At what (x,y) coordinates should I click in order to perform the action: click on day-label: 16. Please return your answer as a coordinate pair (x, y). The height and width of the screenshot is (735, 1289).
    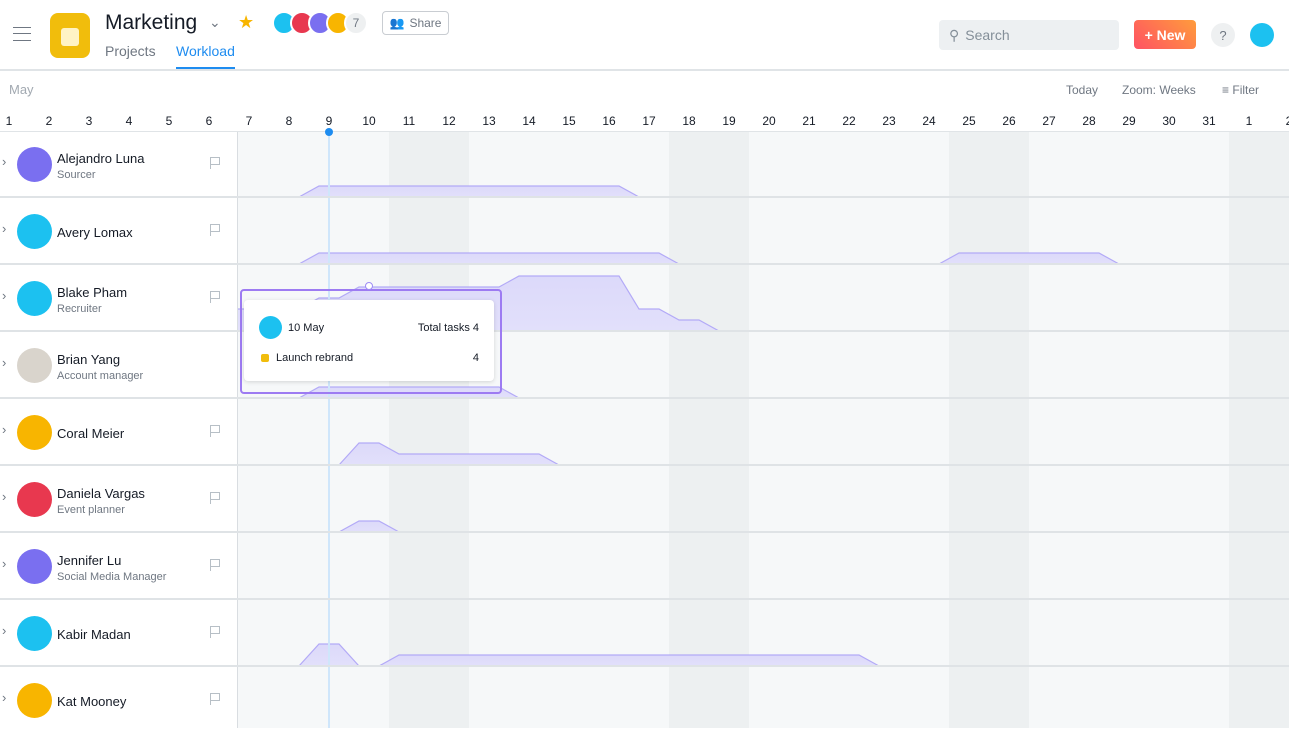
    Looking at the image, I should click on (609, 121).